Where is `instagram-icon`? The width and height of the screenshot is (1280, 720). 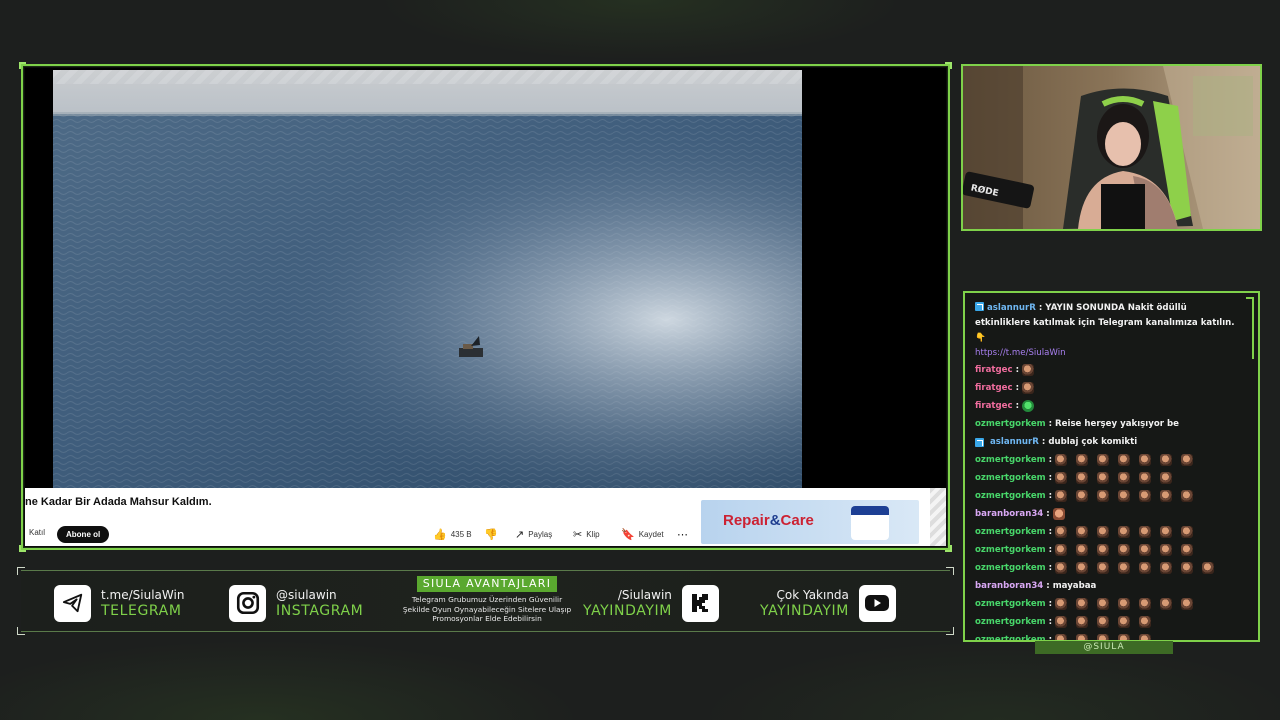
instagram-icon is located at coordinates (247, 603).